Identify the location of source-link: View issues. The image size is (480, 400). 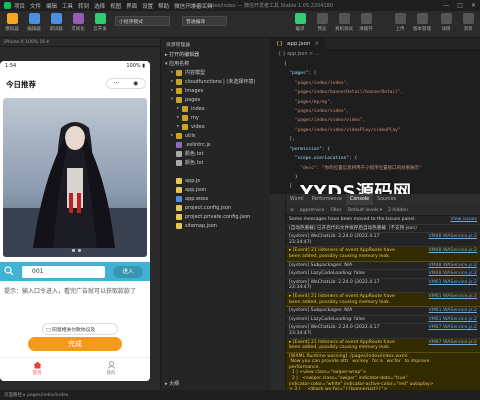
(463, 220).